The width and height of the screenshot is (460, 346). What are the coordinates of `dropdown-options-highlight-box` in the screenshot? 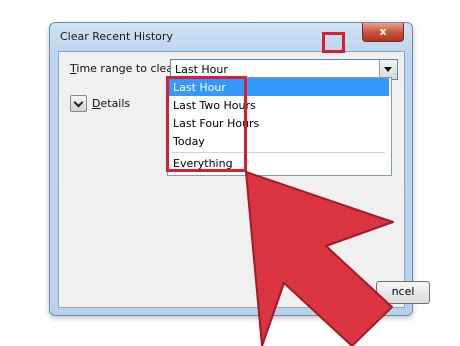 It's located at (206, 124).